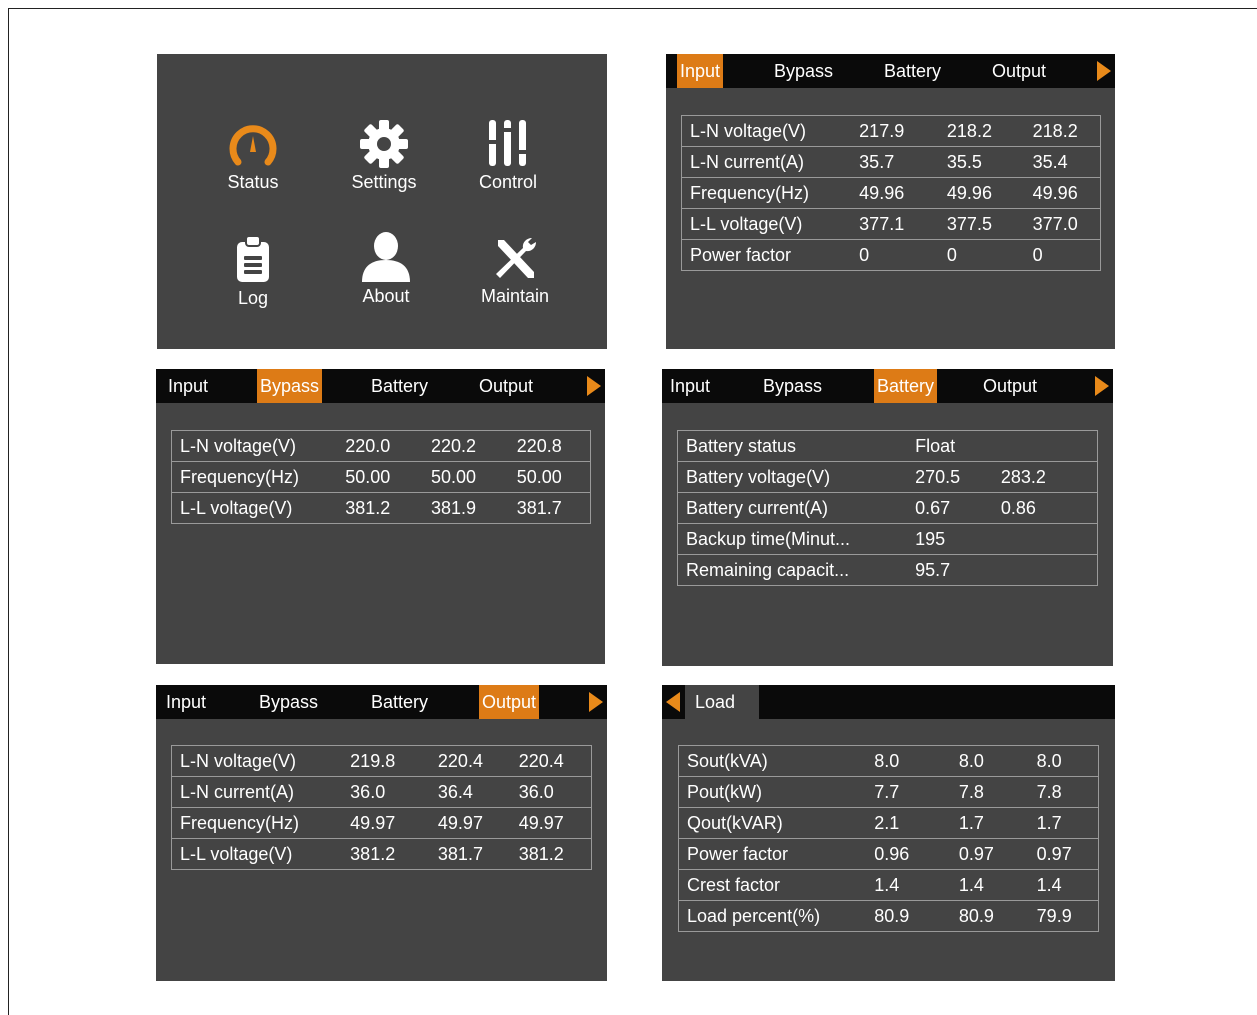 This screenshot has height=1015, width=1257. I want to click on row-label: Power factor, so click(766, 255).